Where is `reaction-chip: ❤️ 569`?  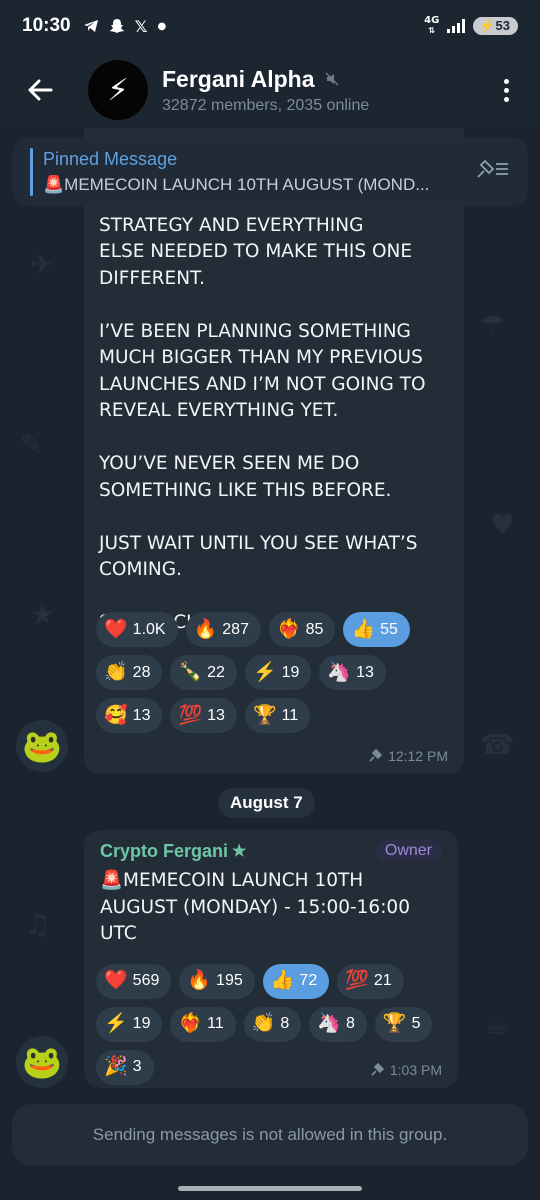 reaction-chip: ❤️ 569 is located at coordinates (134, 981).